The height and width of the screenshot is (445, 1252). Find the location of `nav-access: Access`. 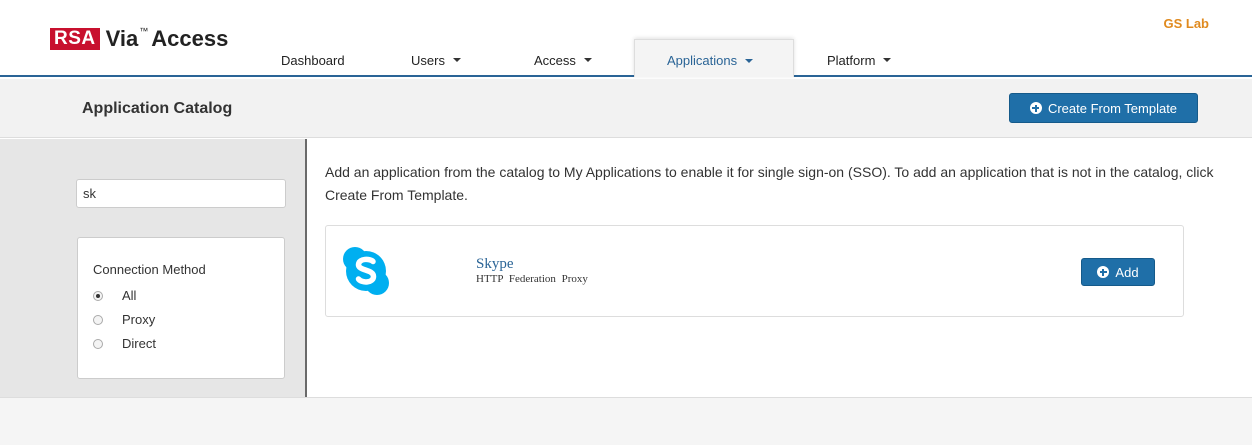

nav-access: Access is located at coordinates (559, 58).